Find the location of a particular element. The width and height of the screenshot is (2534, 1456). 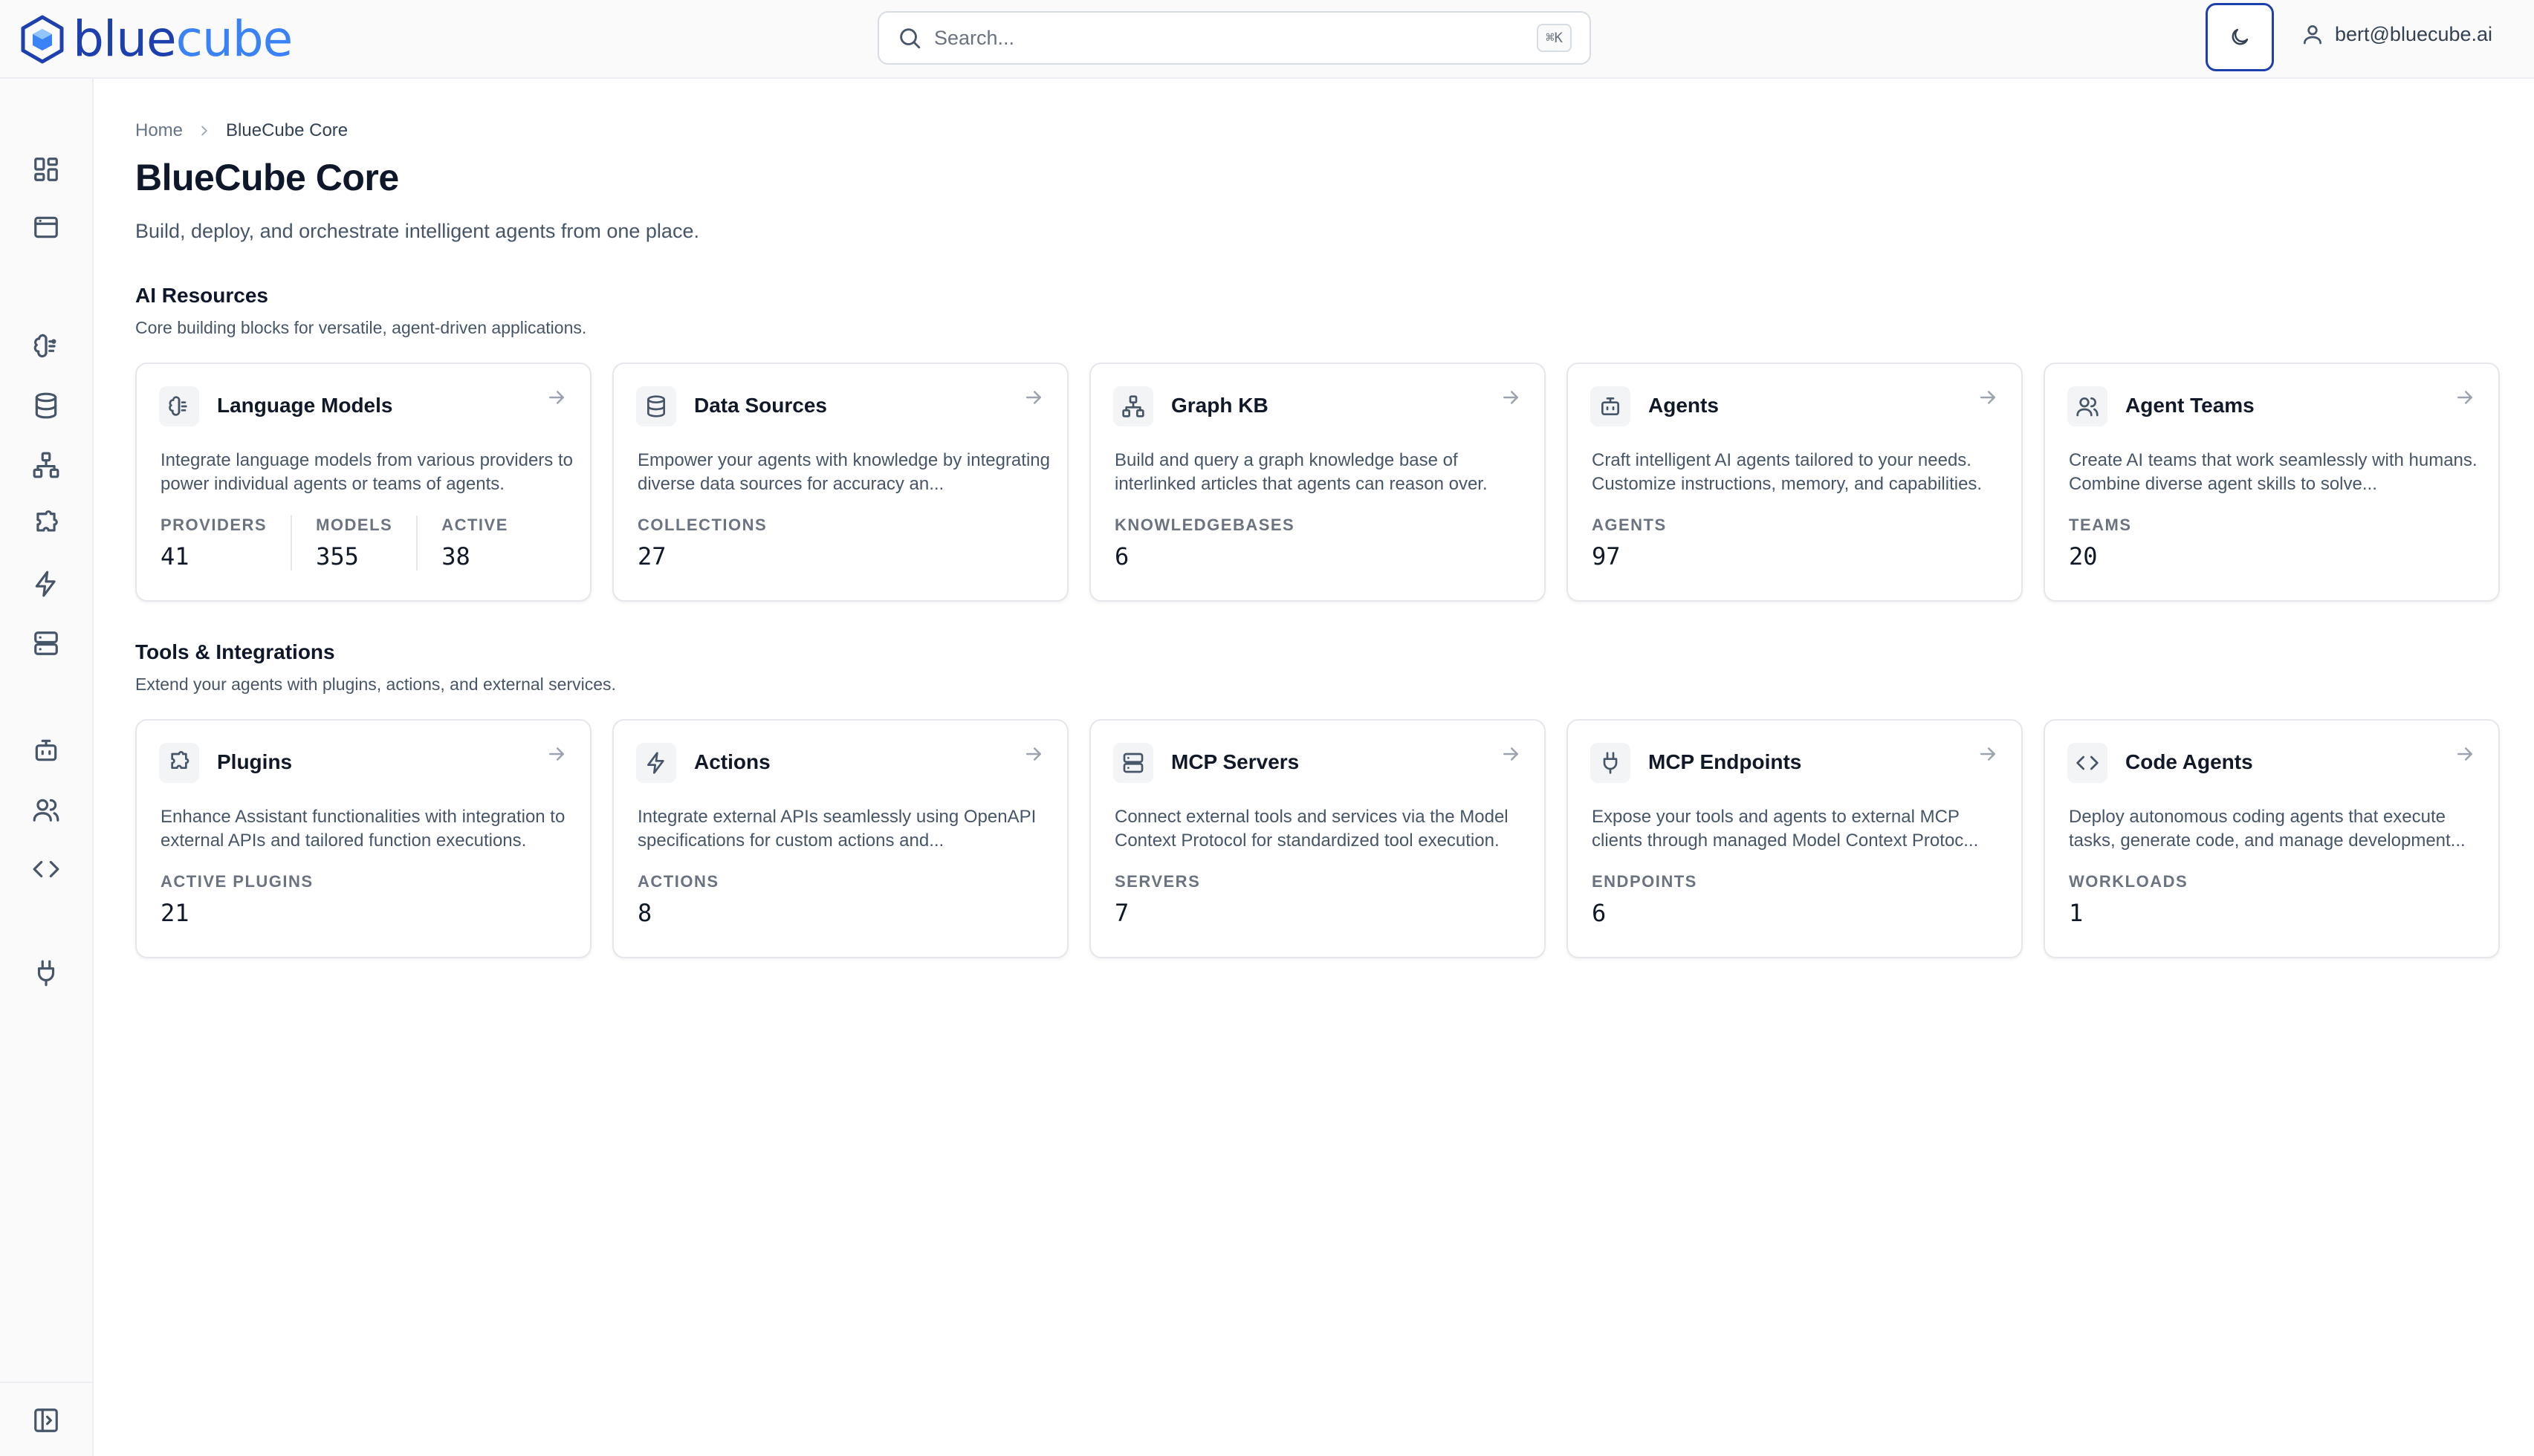

sidebar-item-language-models is located at coordinates (46, 346).